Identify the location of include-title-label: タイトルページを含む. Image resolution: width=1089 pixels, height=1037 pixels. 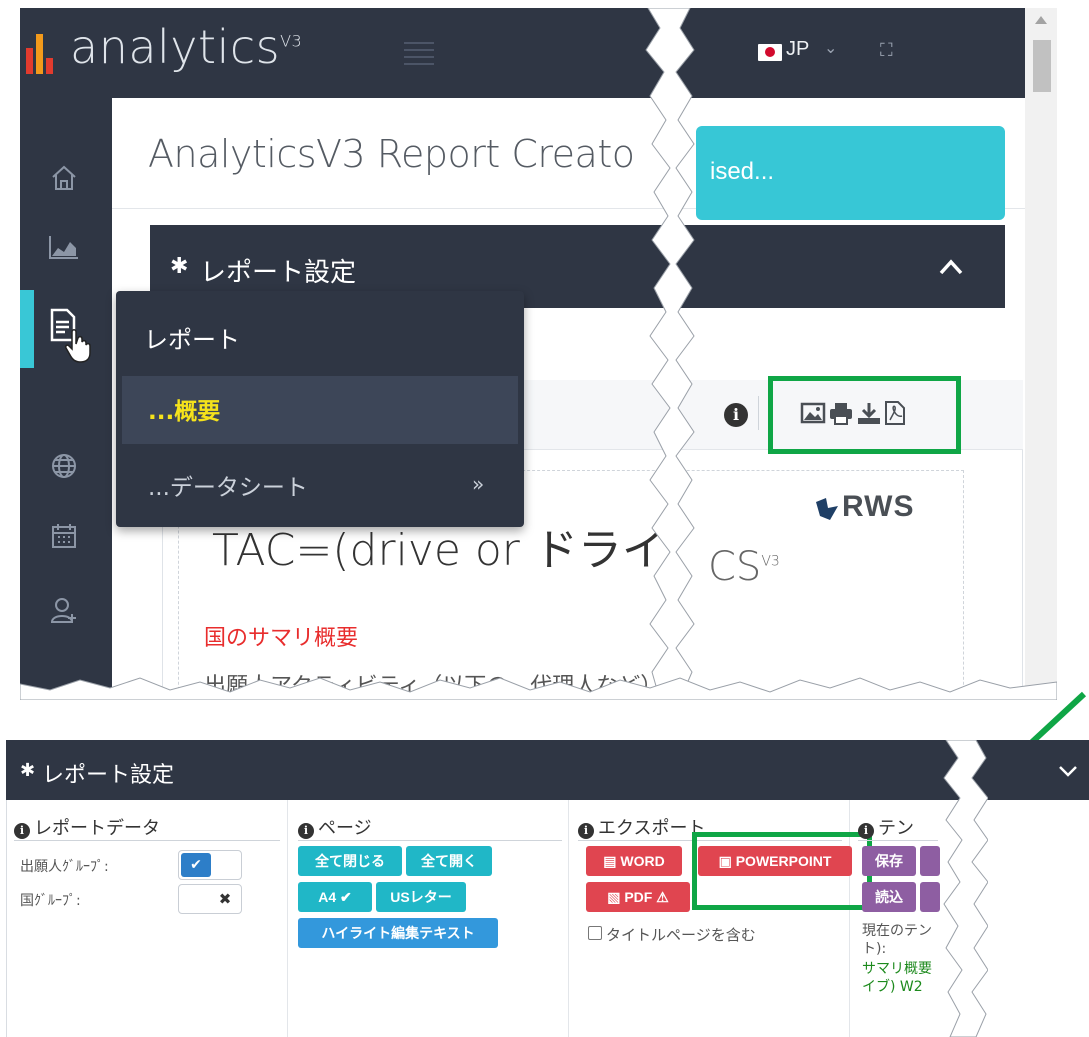
(681, 935).